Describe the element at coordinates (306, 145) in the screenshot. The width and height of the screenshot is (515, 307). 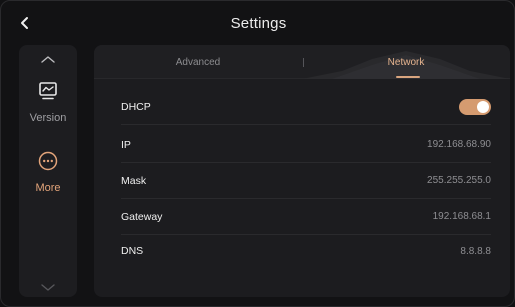
I see `ip-row: IP 192.168.68.90` at that location.